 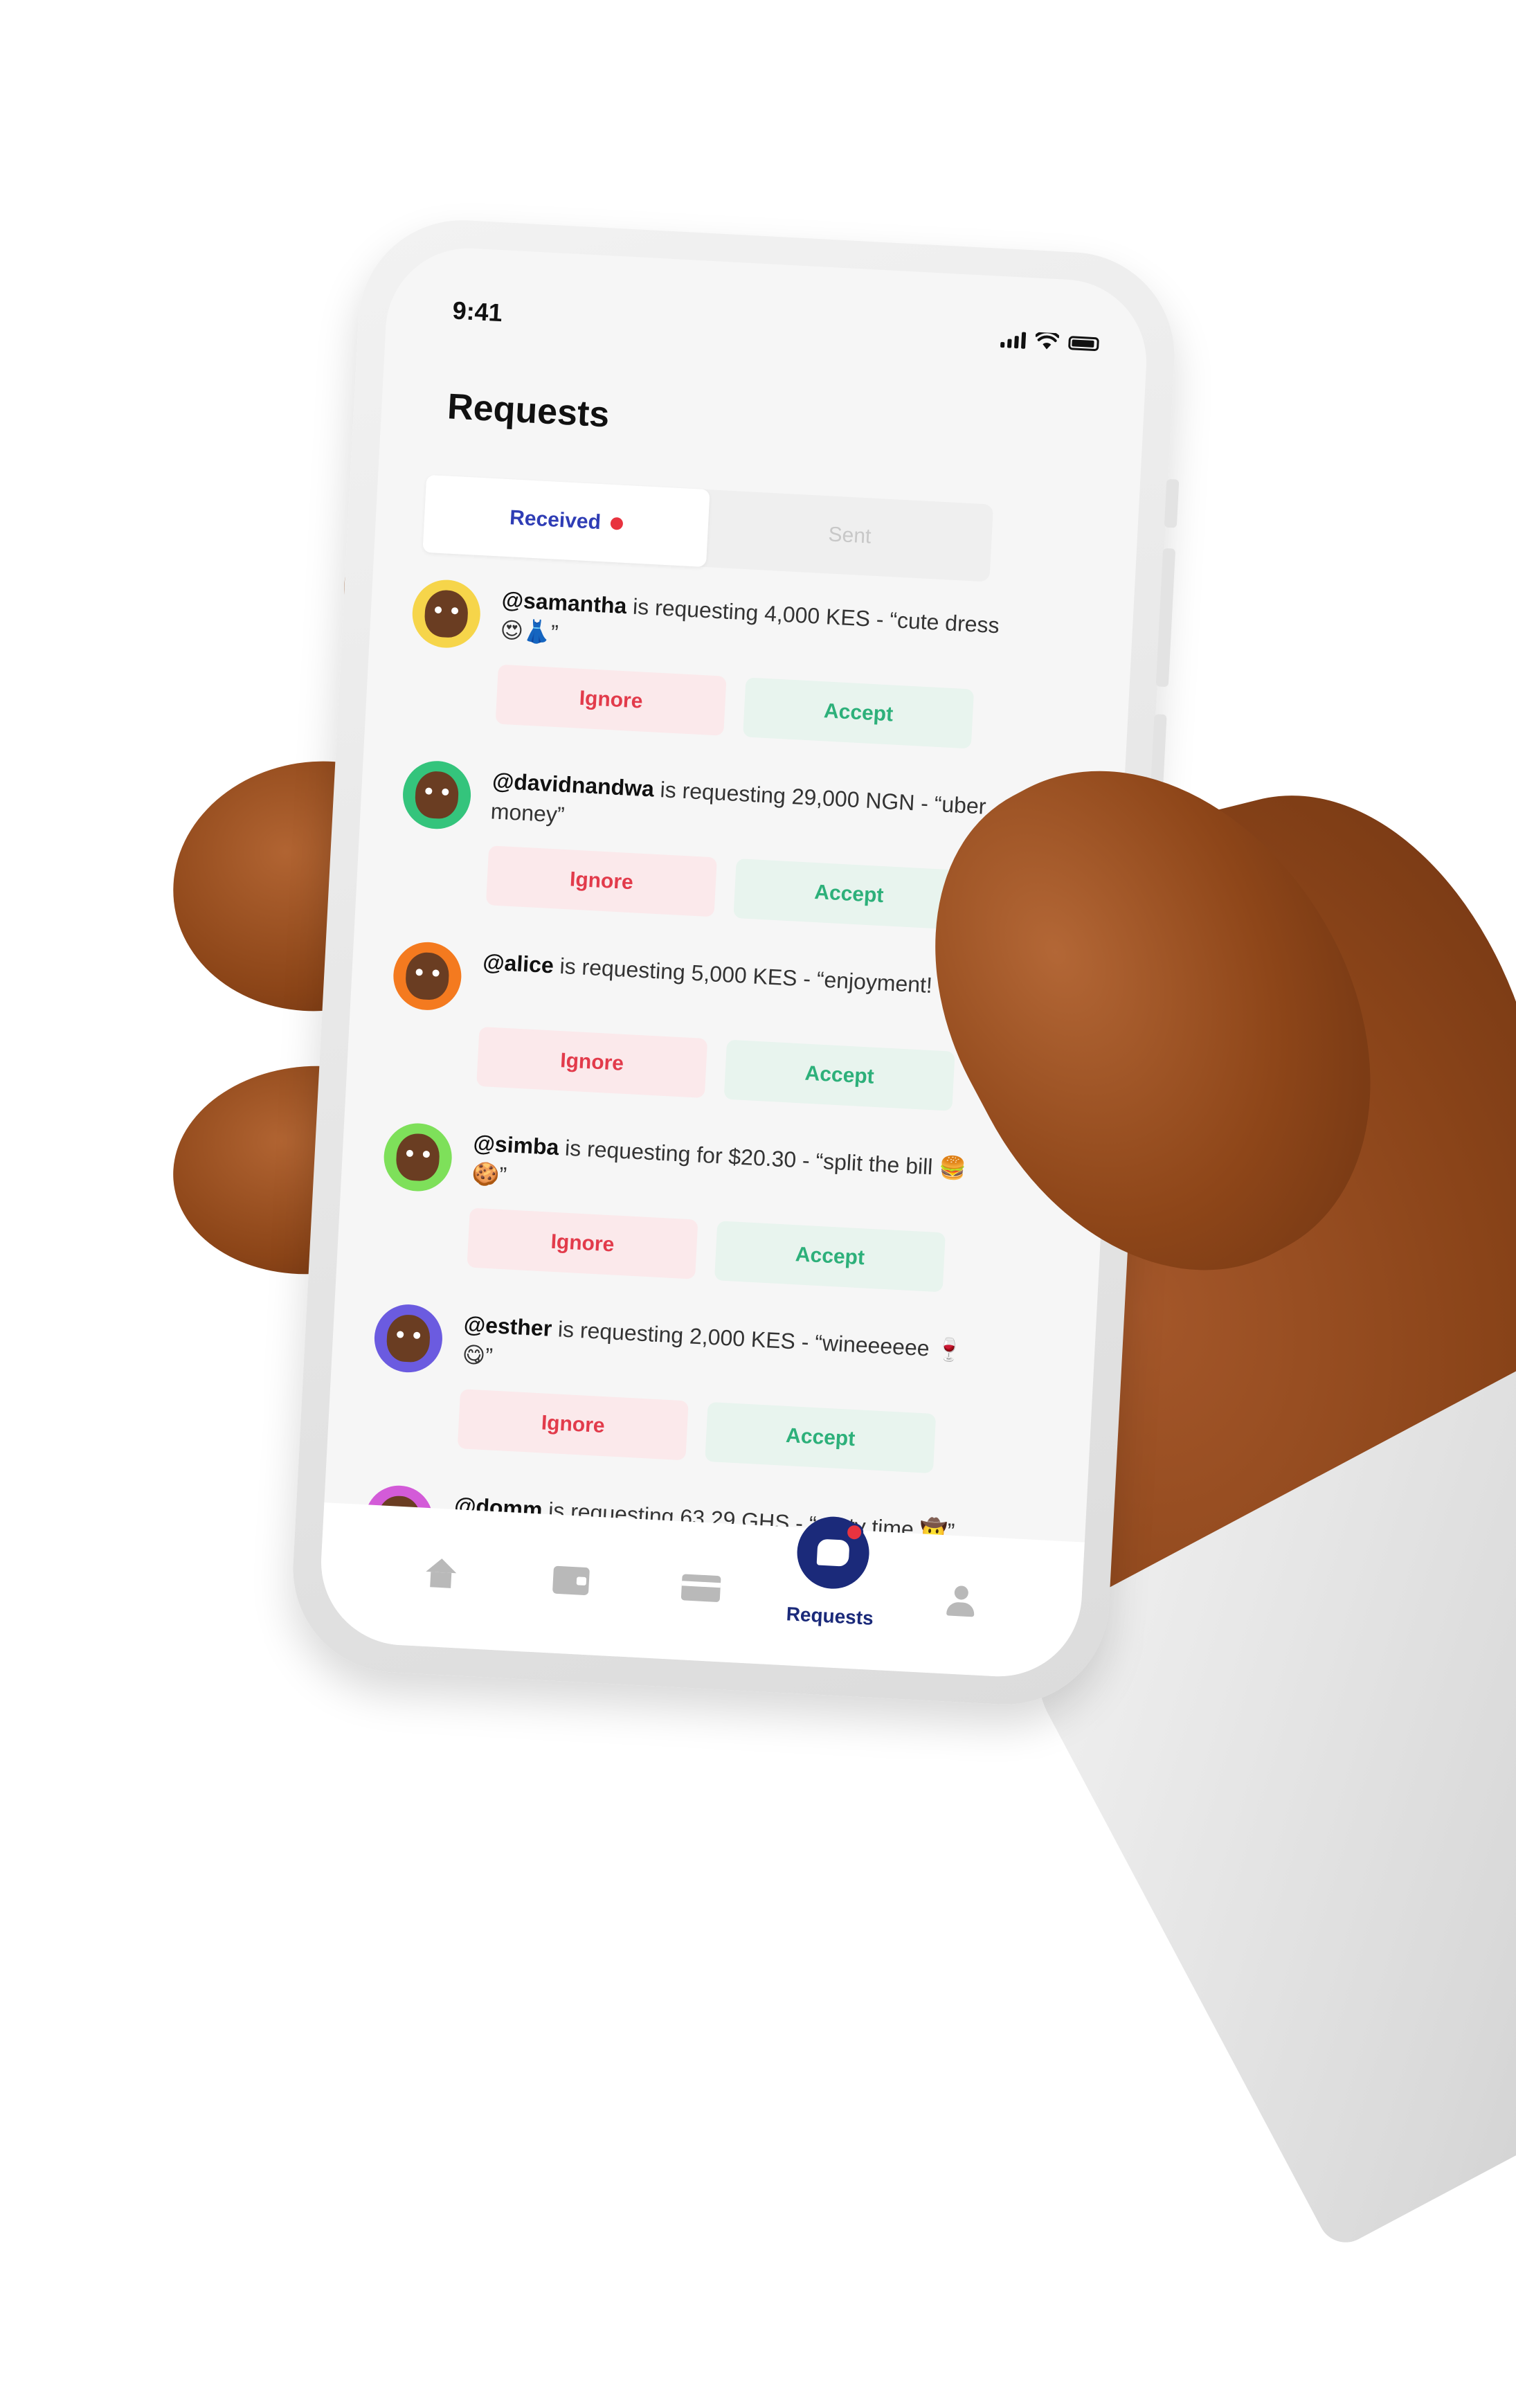 I want to click on chat-bubble-icon, so click(x=833, y=1553).